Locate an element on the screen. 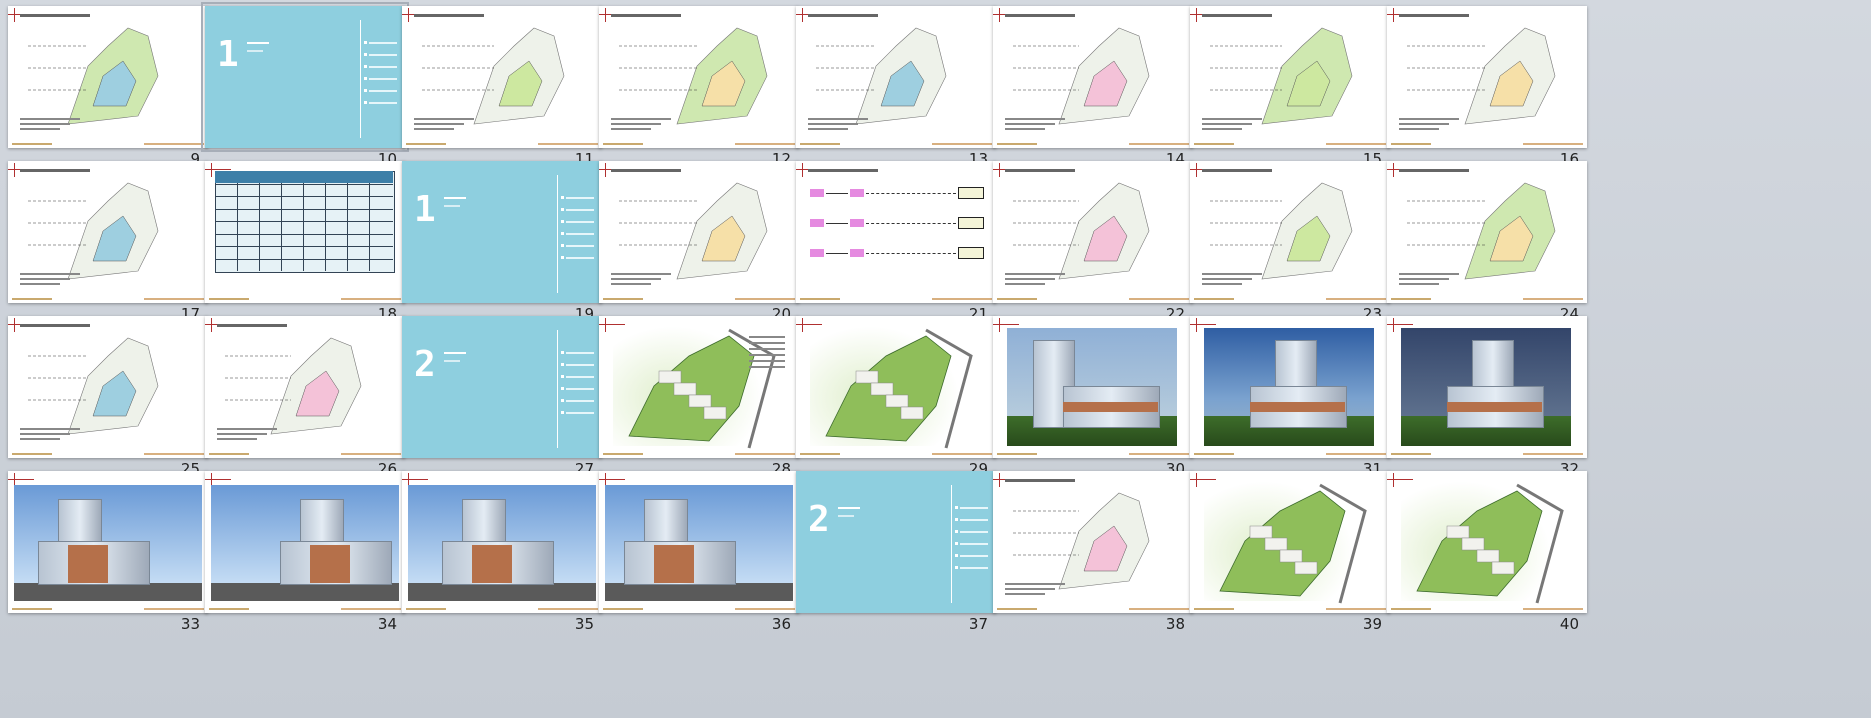 Image resolution: width=1871 pixels, height=718 pixels. slide-thumbnail-cell: 14 is located at coordinates (1089, 87).